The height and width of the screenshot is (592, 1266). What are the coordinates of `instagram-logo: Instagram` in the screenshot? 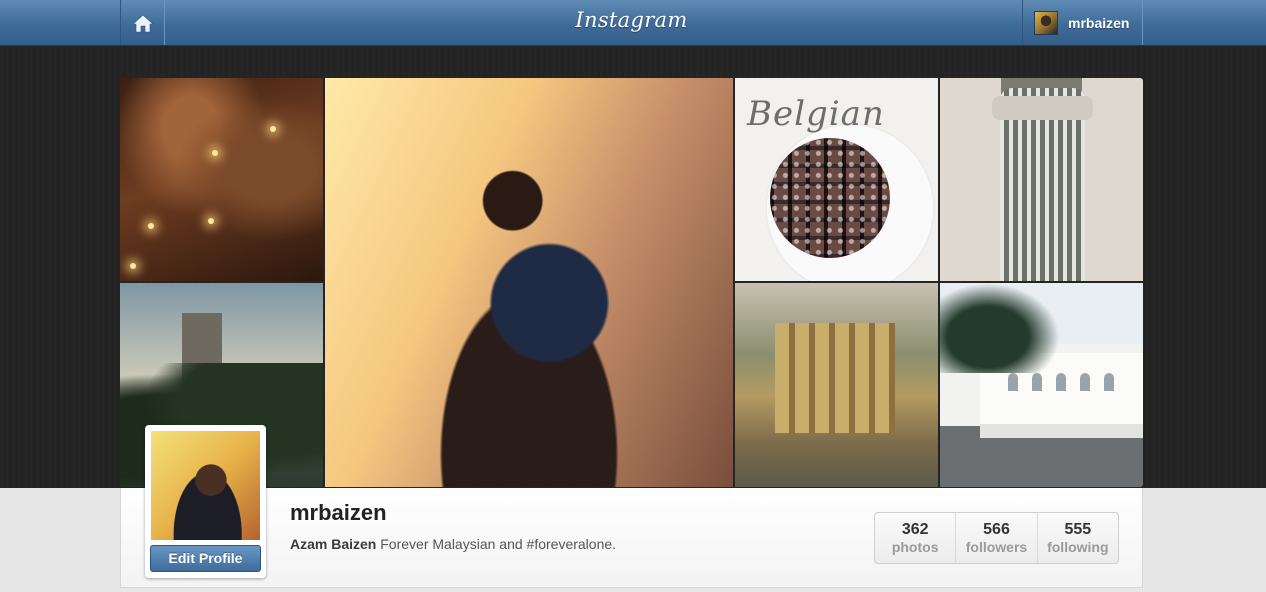 It's located at (631, 20).